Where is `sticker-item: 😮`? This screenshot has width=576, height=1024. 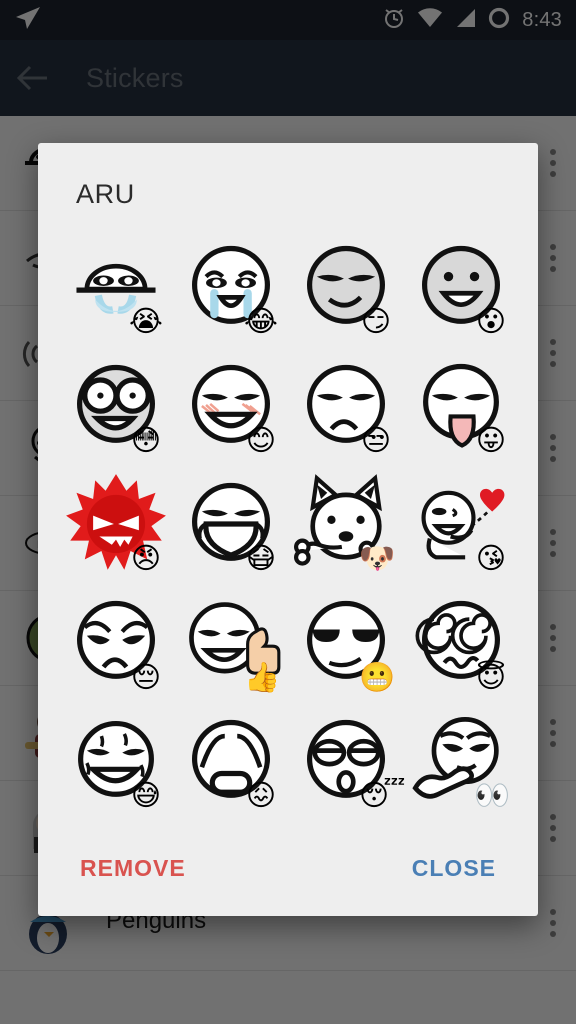
sticker-item: 😮 is located at coordinates (460, 287).